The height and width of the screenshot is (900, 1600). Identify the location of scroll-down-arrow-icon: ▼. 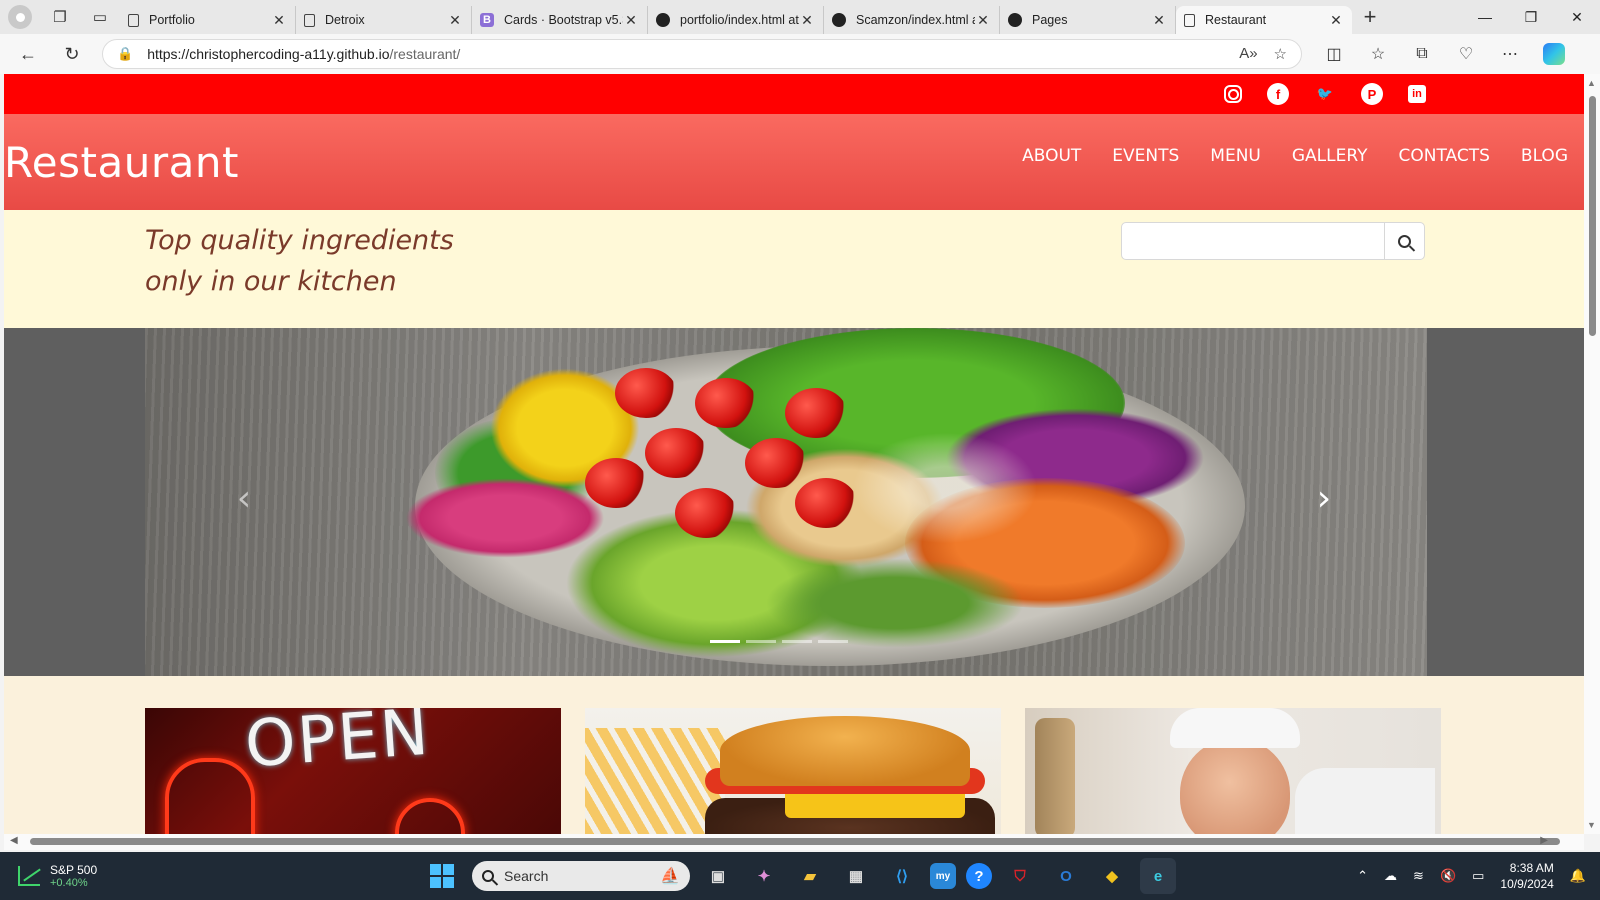
(1591, 825).